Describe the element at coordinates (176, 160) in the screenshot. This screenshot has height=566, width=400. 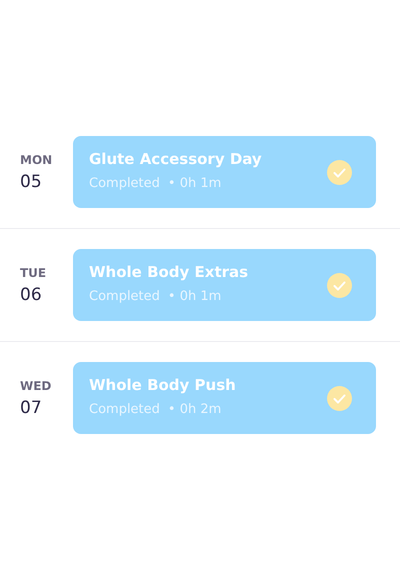
I see `workout-title: Glute Accessory Day` at that location.